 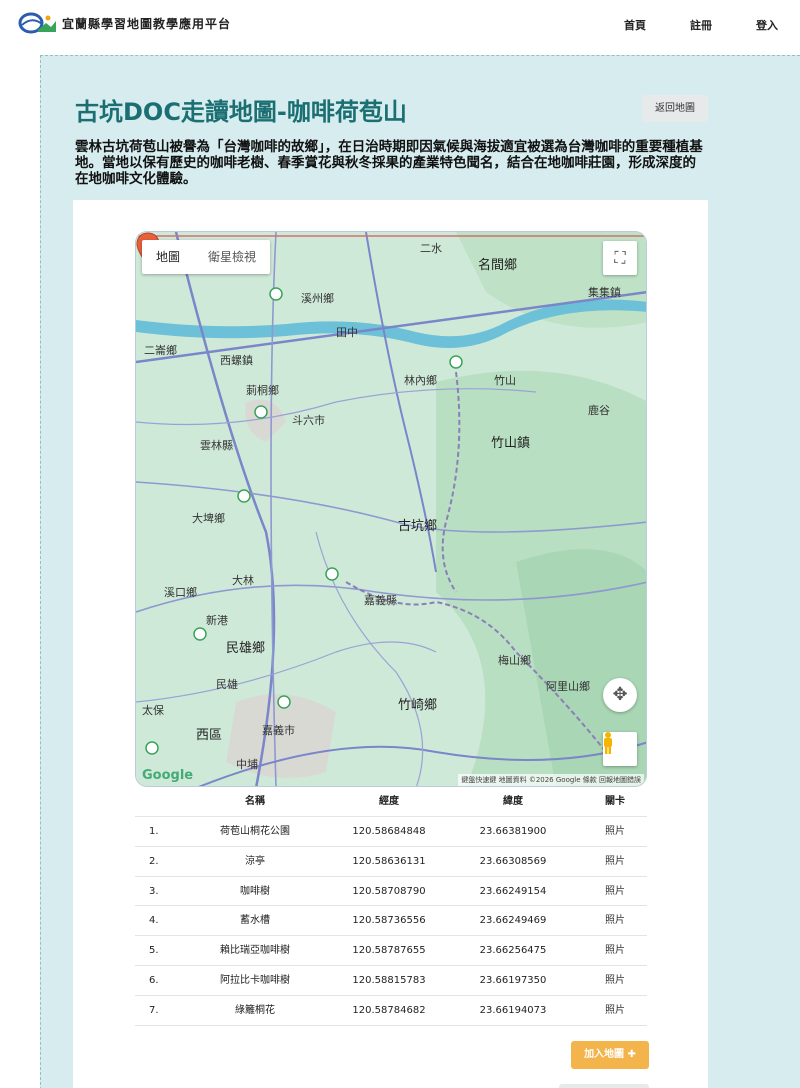 What do you see at coordinates (511, 443) in the screenshot?
I see `map-label: 竹山鎮` at bounding box center [511, 443].